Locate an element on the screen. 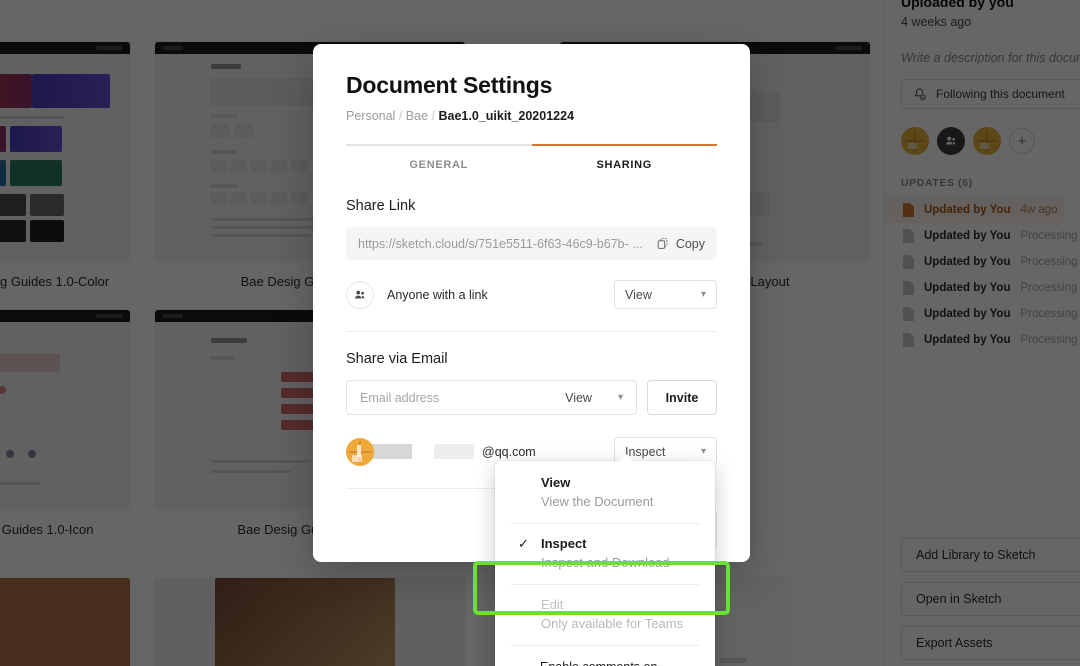 The height and width of the screenshot is (666, 1080). enable-comments-row: ✓ Enable comments on Artboards. is located at coordinates (605, 659).